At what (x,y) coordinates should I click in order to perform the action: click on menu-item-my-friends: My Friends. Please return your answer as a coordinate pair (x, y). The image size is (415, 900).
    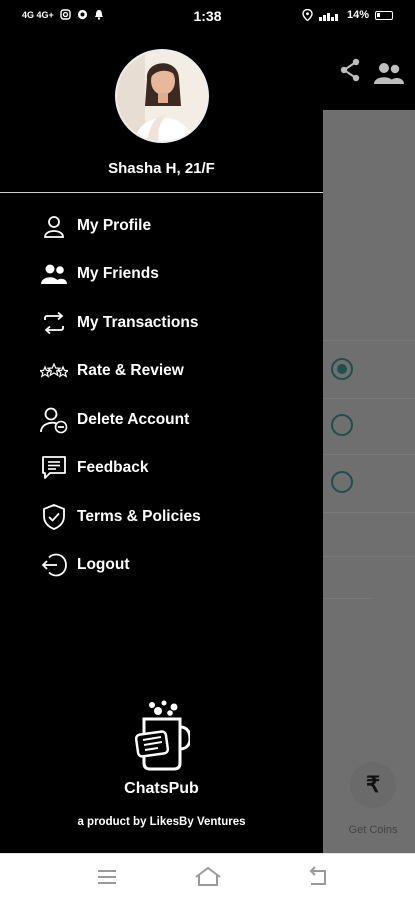
    Looking at the image, I should click on (175, 274).